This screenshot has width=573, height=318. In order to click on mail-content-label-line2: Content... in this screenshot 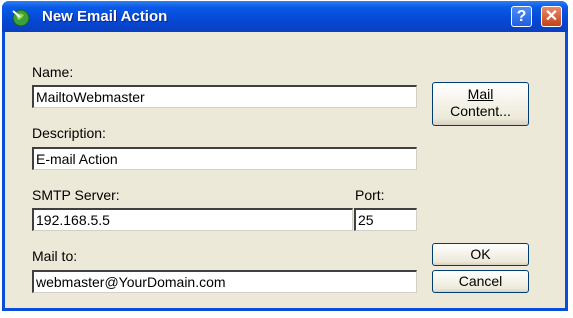, I will do `click(480, 111)`.